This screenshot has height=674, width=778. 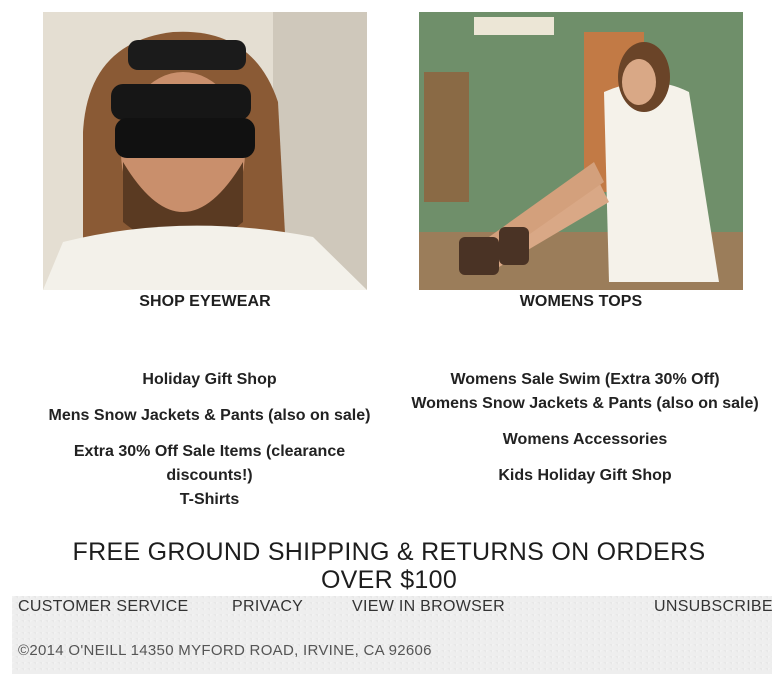 What do you see at coordinates (103, 607) in the screenshot?
I see `footer-link-customer-service: CUSTOMER SERVICE` at bounding box center [103, 607].